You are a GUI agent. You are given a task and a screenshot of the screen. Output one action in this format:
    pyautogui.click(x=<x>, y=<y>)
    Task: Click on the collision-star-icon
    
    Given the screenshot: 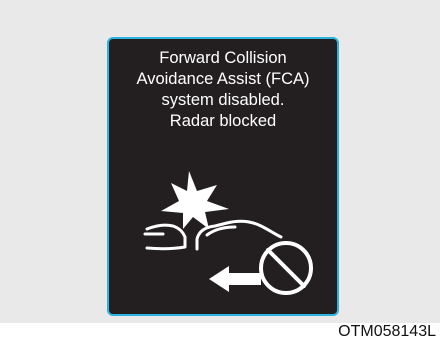 What is the action you would take?
    pyautogui.click(x=195, y=200)
    